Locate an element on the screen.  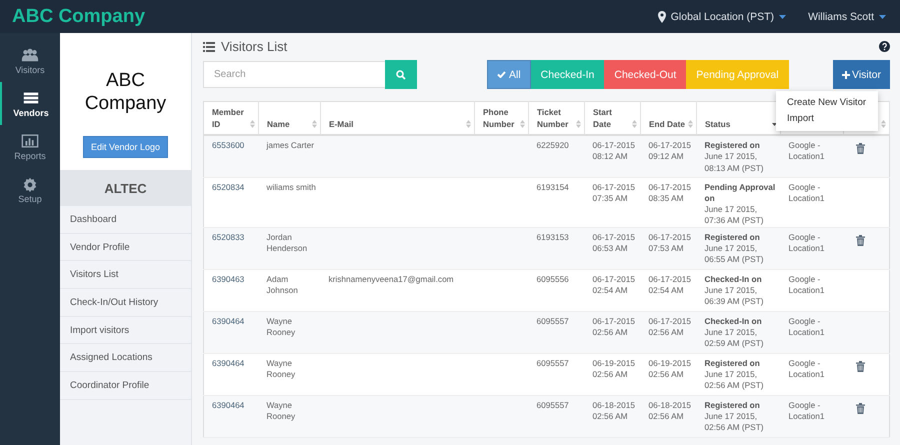
column-header: Member ID is located at coordinates (230, 118).